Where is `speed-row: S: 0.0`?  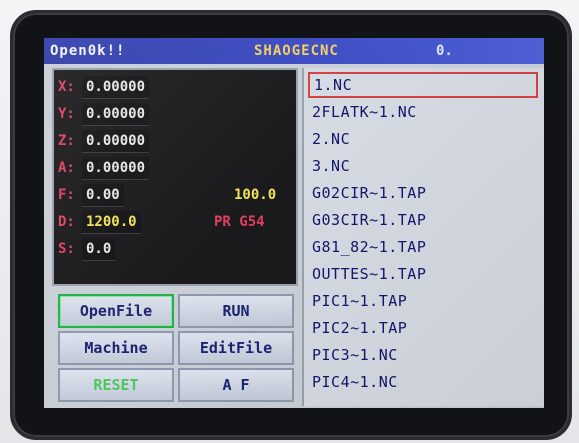
speed-row: S: 0.0 is located at coordinates (175, 249).